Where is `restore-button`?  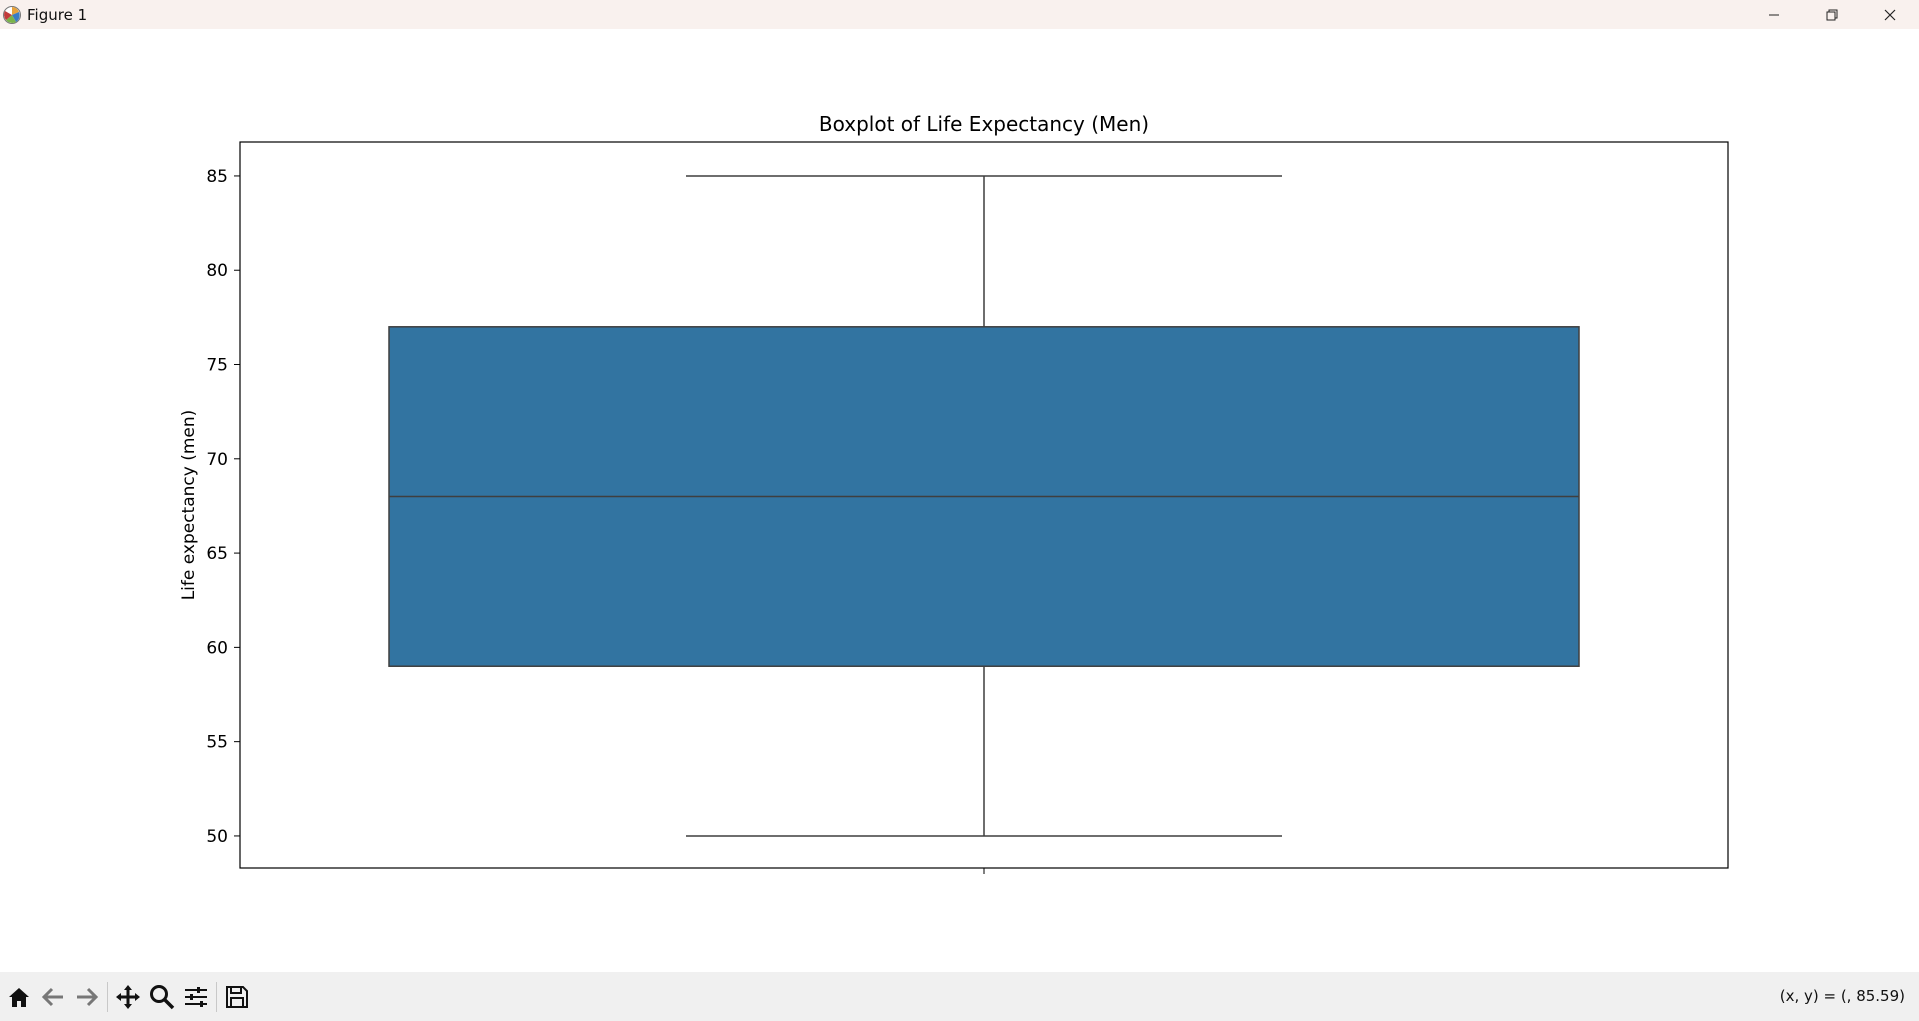 restore-button is located at coordinates (1832, 14).